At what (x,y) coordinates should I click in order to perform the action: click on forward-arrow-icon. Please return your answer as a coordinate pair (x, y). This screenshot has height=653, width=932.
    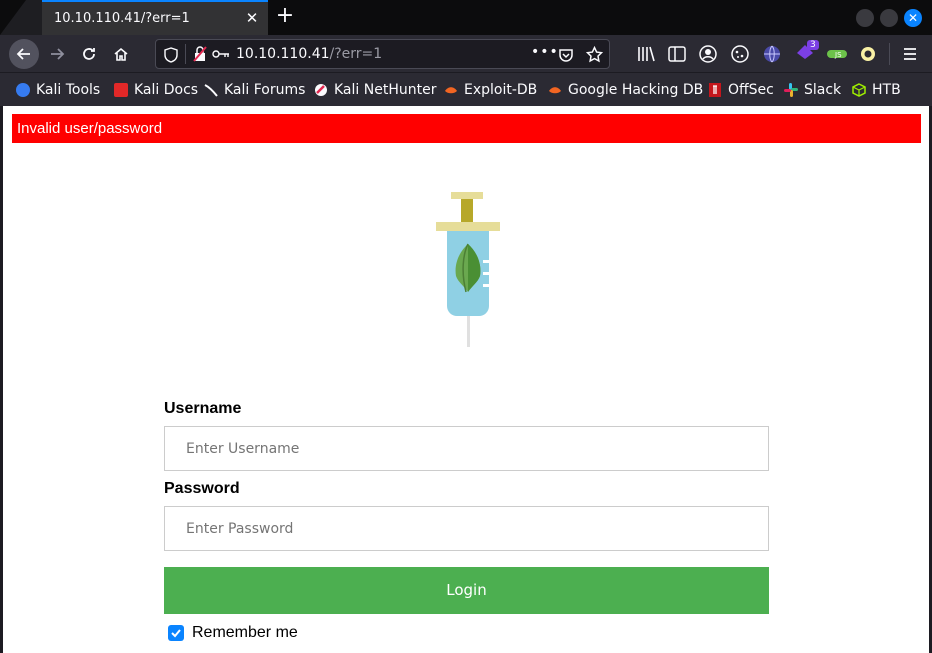
    Looking at the image, I should click on (58, 54).